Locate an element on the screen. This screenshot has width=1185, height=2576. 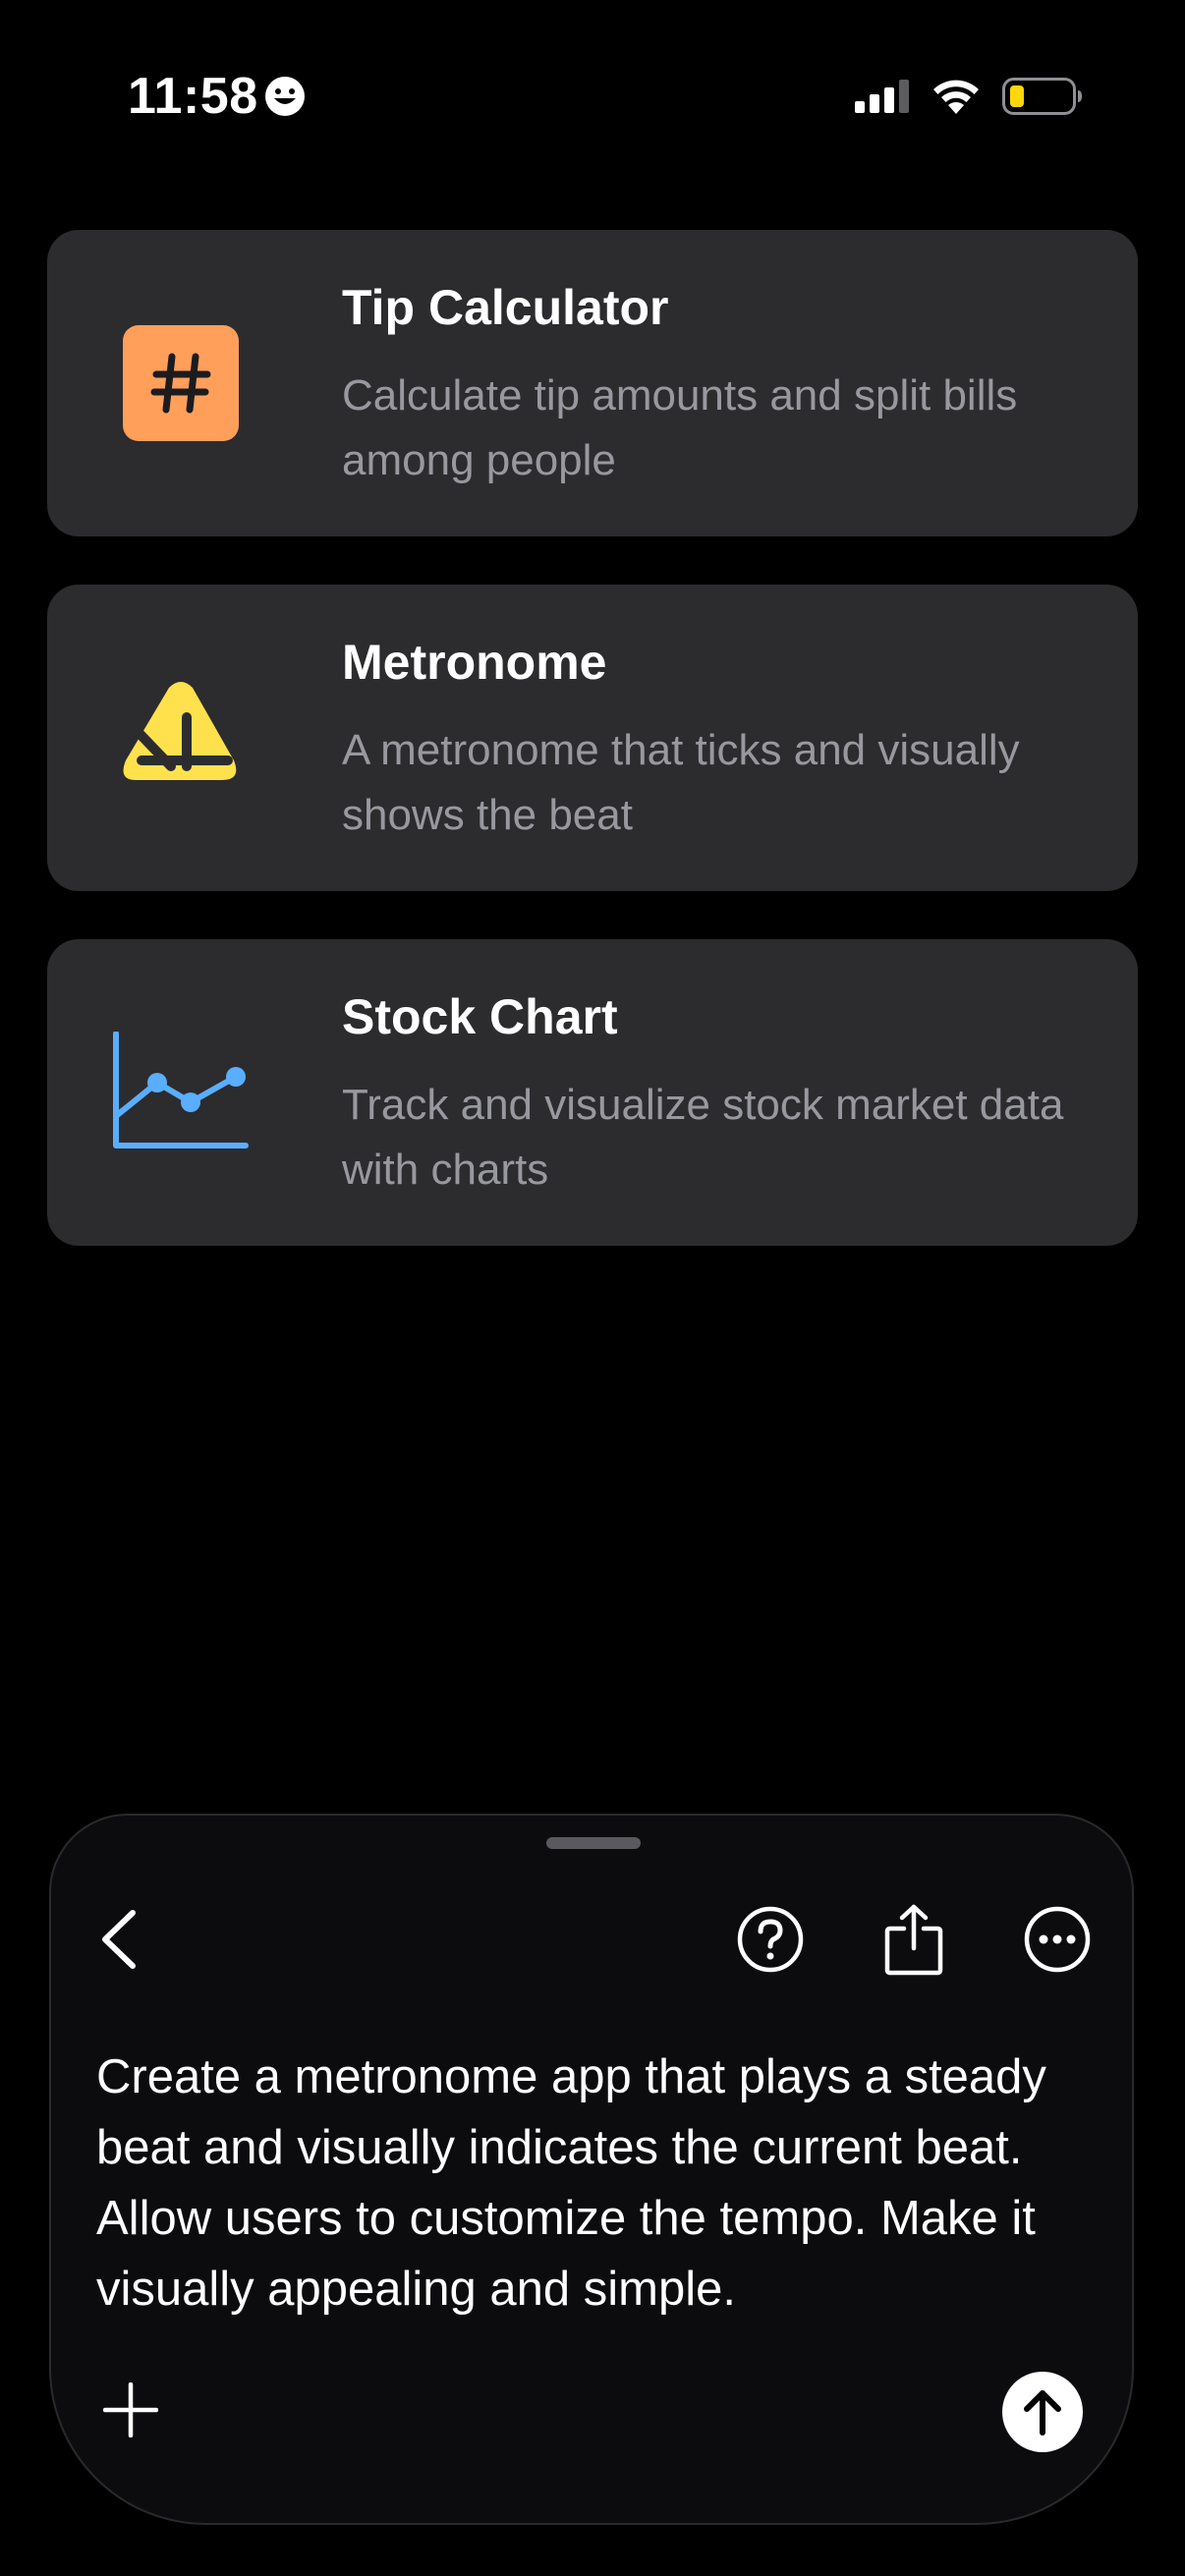
more-button is located at coordinates (1057, 1939).